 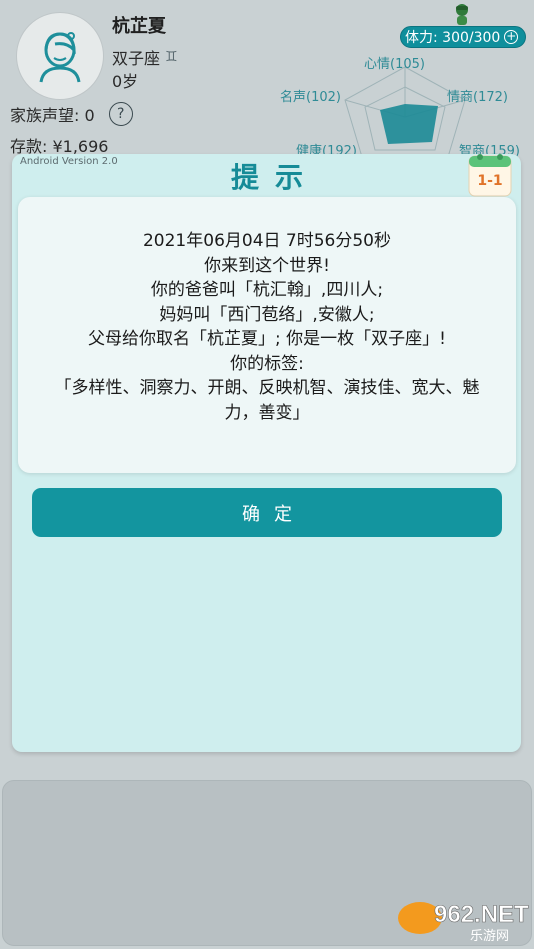 What do you see at coordinates (267, 388) in the screenshot?
I see `message-line: 「多样性、洞察力、开朗、反映机智、演技佳、宽大、魅` at bounding box center [267, 388].